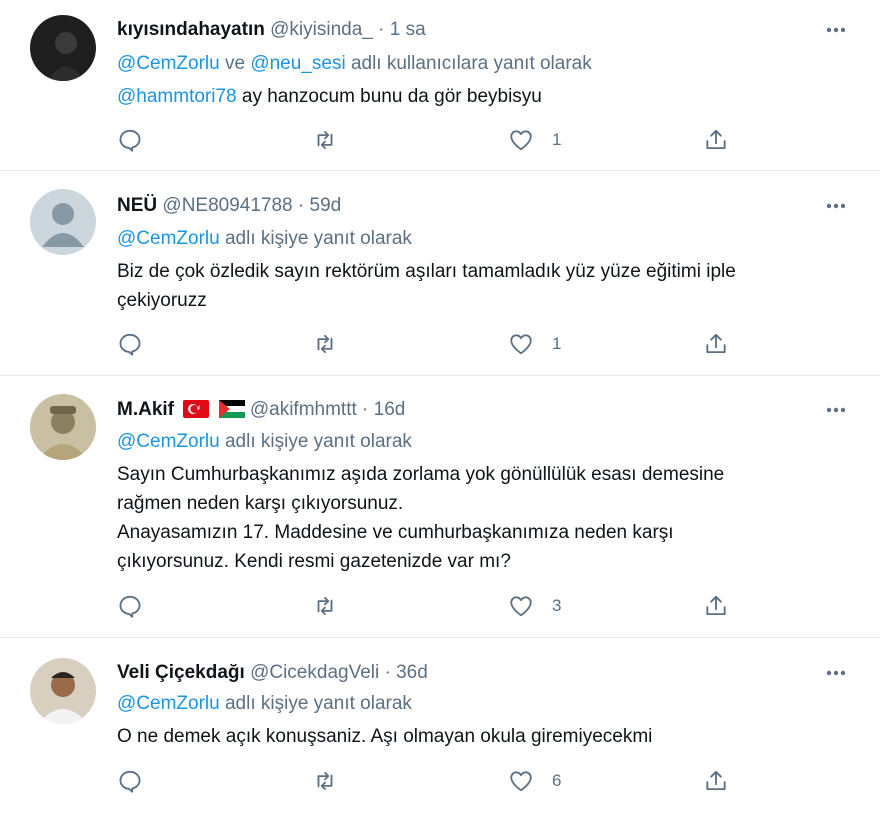  I want to click on display-name: kıyısındahayatın, so click(191, 29).